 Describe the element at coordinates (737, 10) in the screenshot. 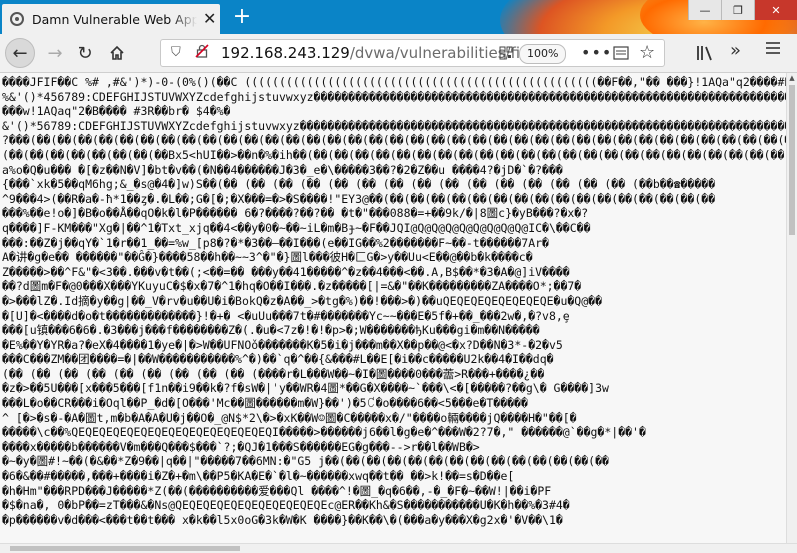

I see `restore-icon: ❐` at that location.